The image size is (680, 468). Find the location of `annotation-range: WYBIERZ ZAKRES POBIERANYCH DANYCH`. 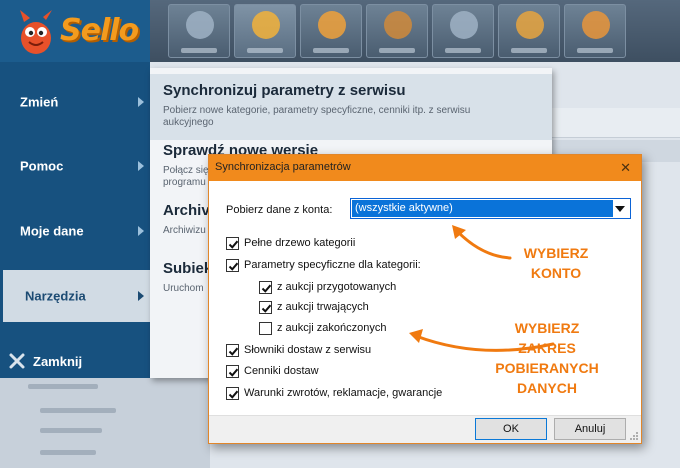

annotation-range: WYBIERZ ZAKRES POBIERANYCH DANYCH is located at coordinates (547, 358).